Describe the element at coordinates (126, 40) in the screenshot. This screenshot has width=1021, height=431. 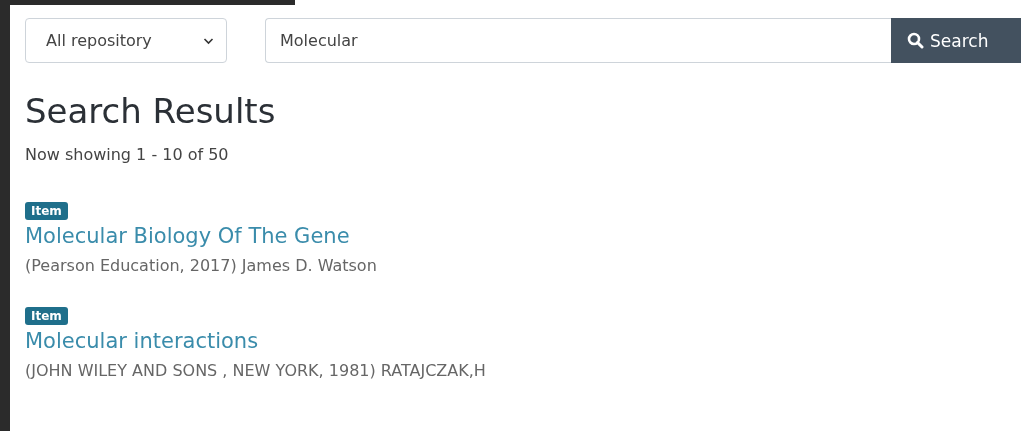
I see `scope-dropdown: All repository` at that location.